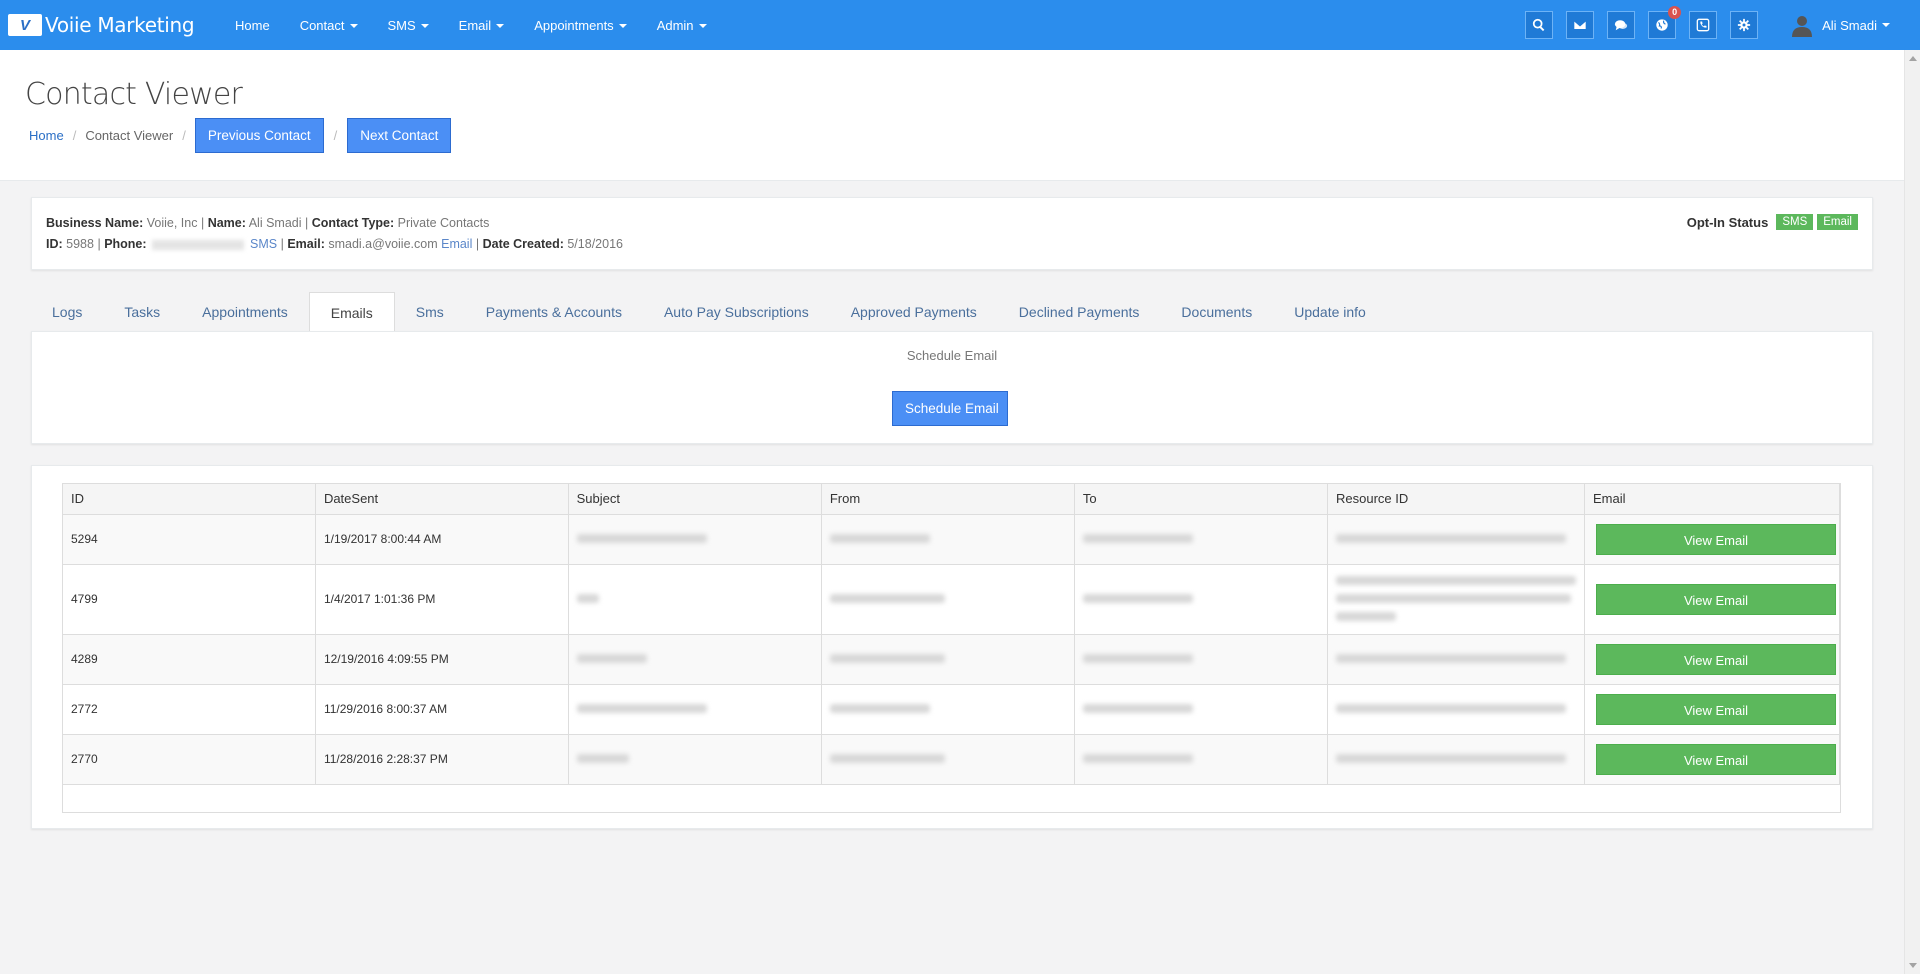  I want to click on envelope-icon, so click(1580, 25).